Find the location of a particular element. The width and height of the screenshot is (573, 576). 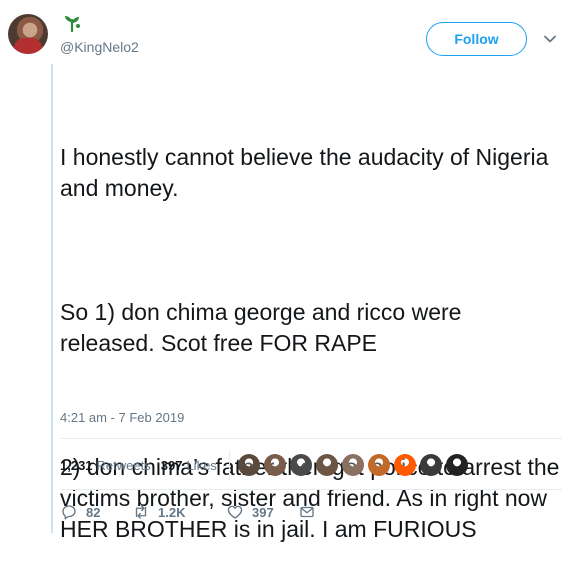

retweet-button: 1.2K is located at coordinates (179, 512).